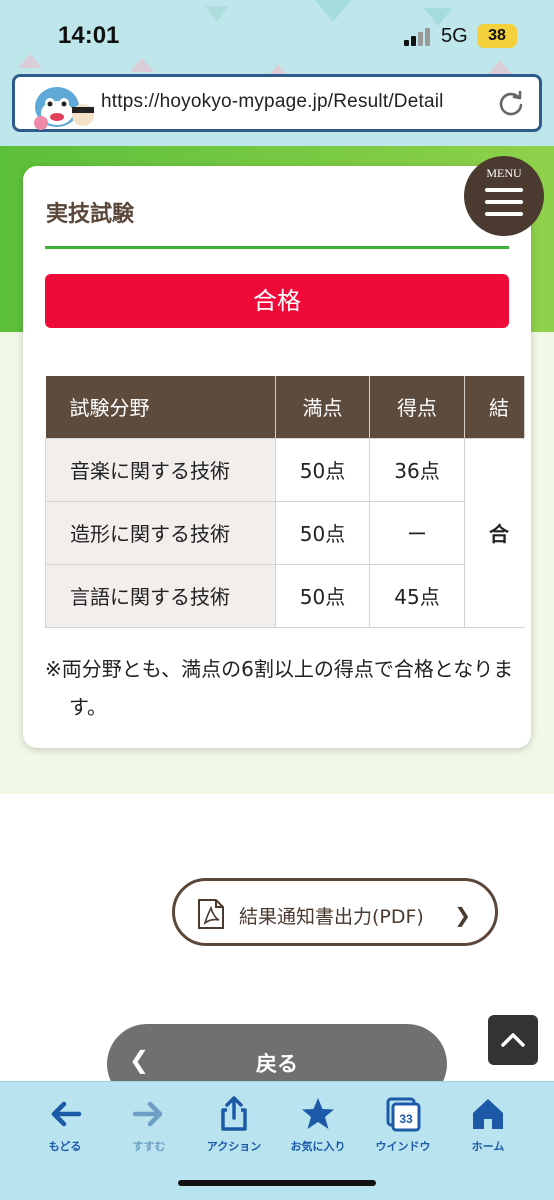 This screenshot has width=554, height=1200. Describe the element at coordinates (160, 532) in the screenshot. I see `field-name: 造形に関する技術` at that location.